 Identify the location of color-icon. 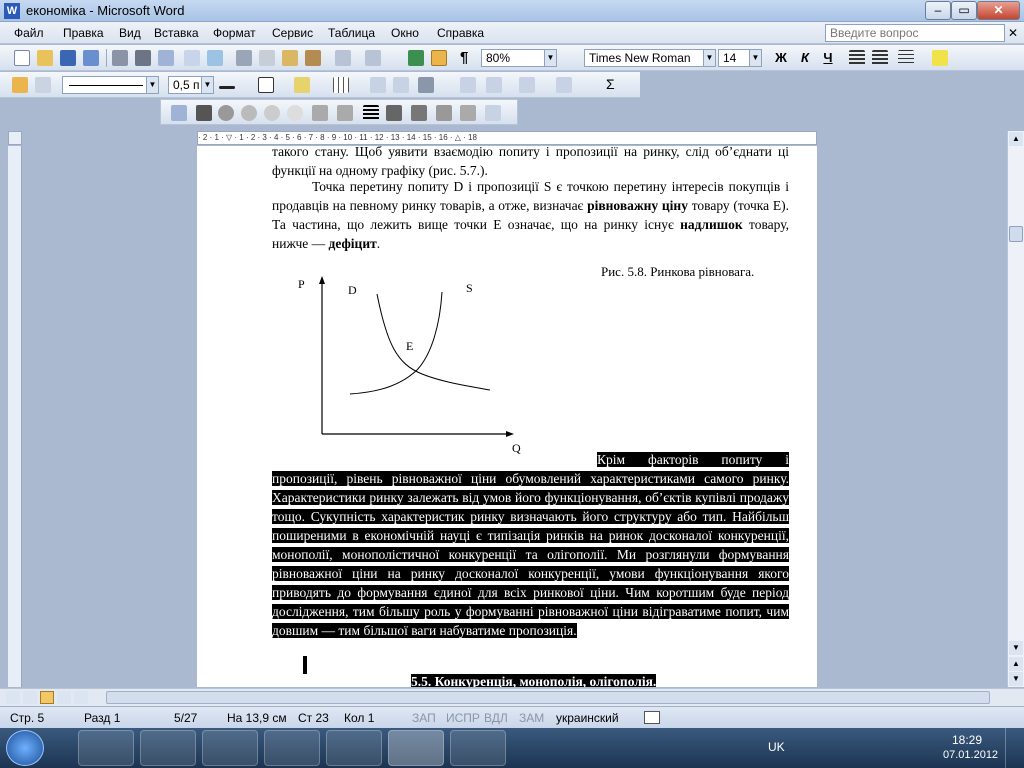
(204, 113).